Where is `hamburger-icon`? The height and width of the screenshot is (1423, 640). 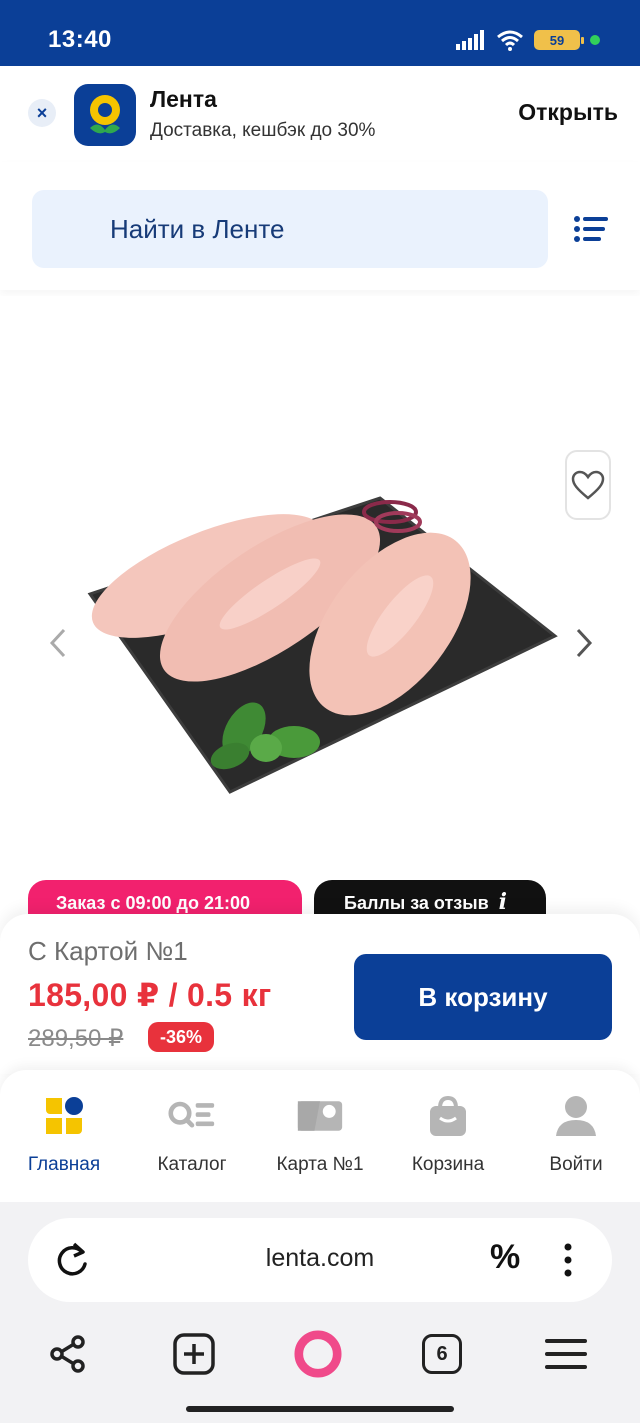 hamburger-icon is located at coordinates (566, 1354).